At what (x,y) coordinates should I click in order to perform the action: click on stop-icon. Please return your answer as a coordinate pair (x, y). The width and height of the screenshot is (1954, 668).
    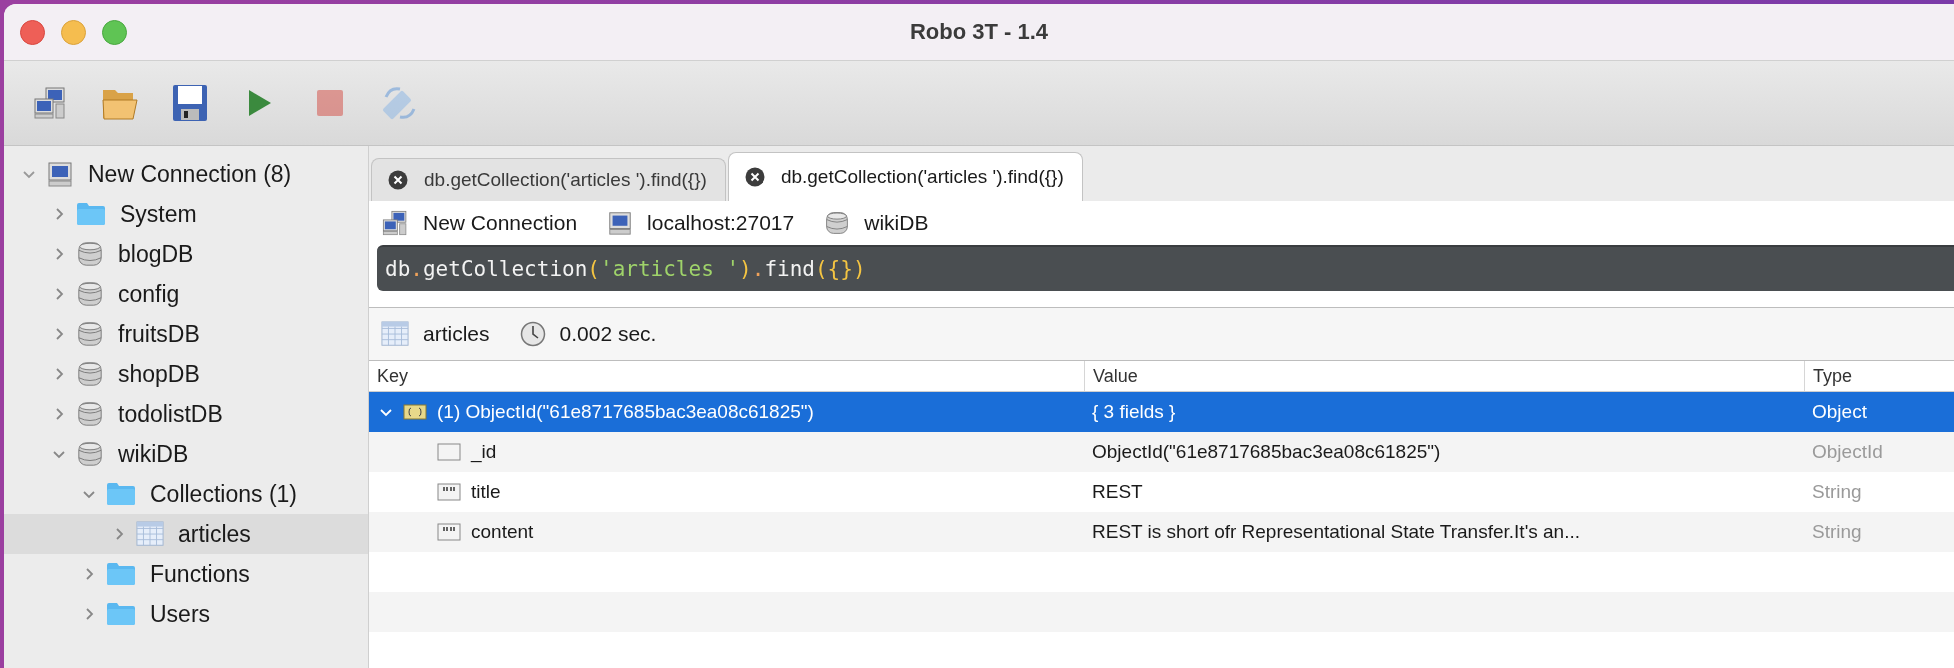
    Looking at the image, I should click on (330, 103).